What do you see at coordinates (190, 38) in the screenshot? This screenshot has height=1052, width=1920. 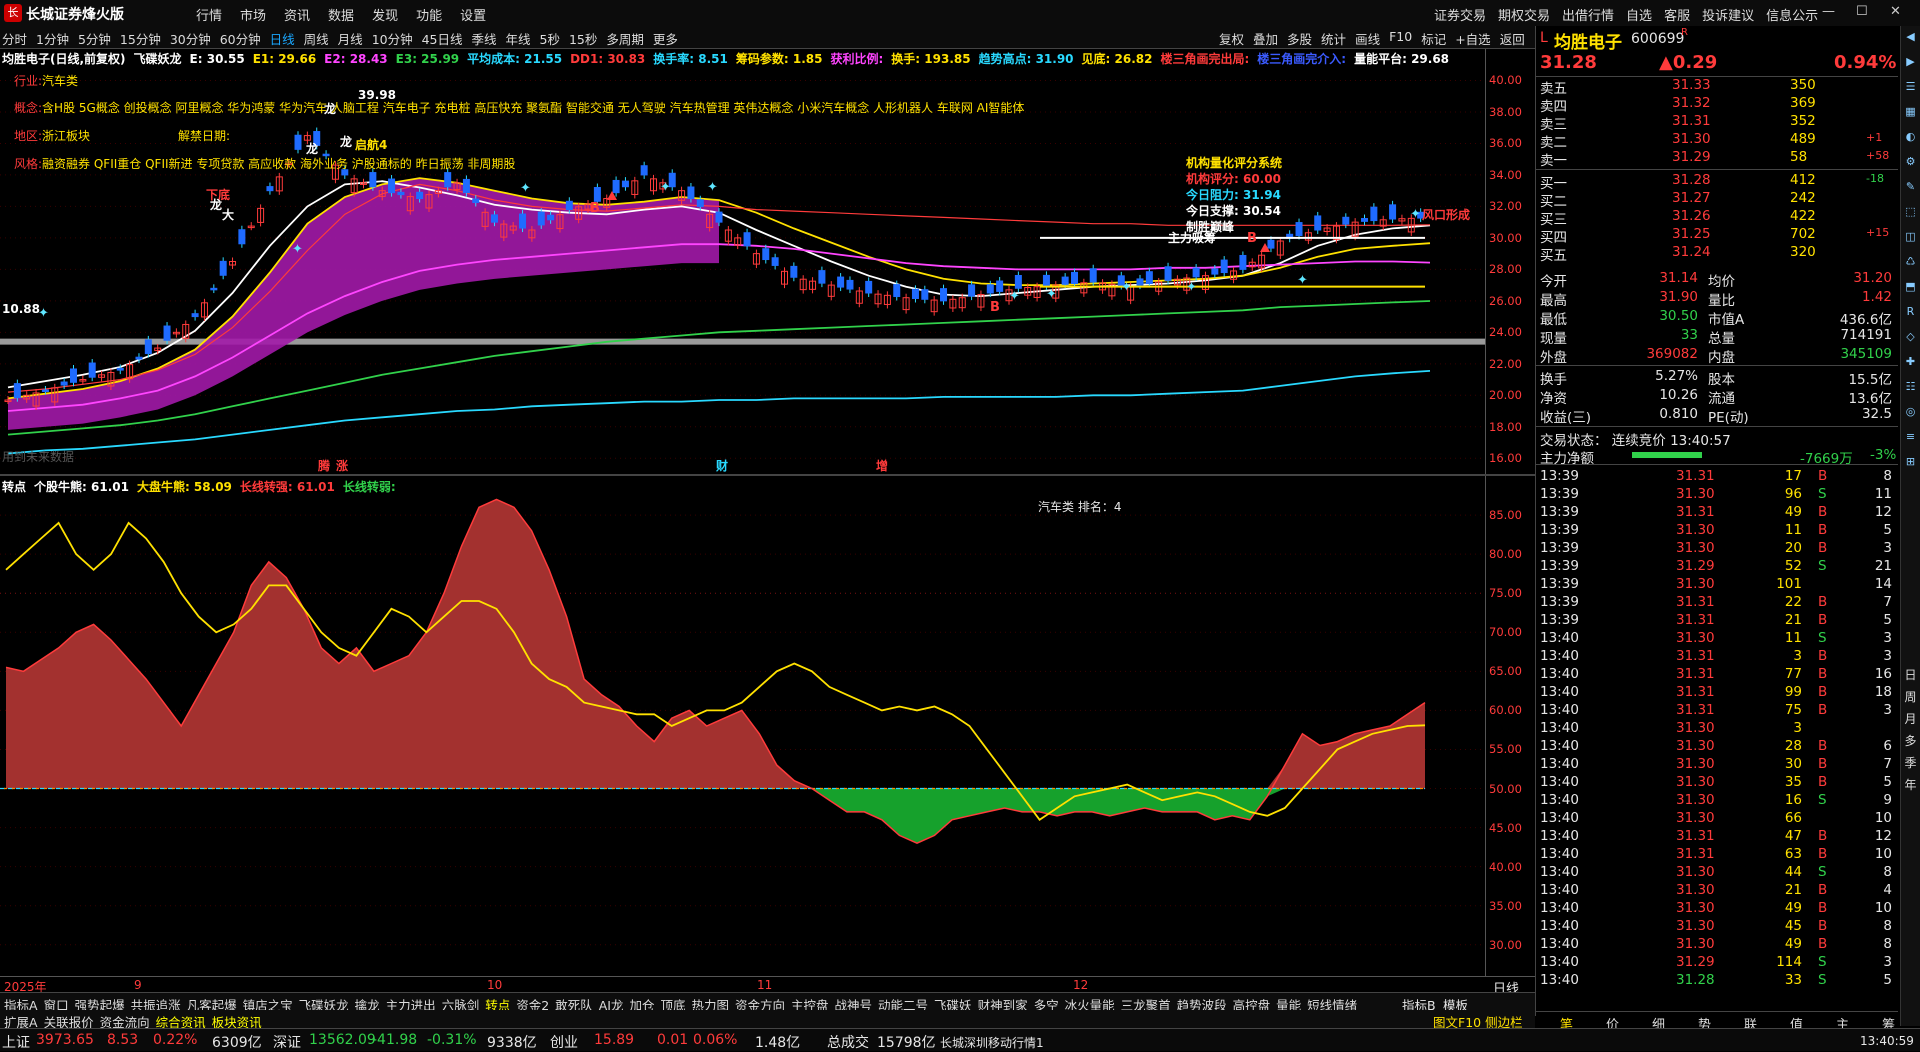 I see `period-tab-4: 30分钟` at bounding box center [190, 38].